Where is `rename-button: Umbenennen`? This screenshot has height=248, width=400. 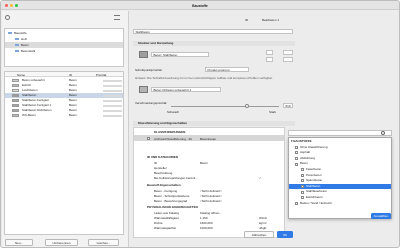 rename-button: Umbenennen is located at coordinates (61, 242).